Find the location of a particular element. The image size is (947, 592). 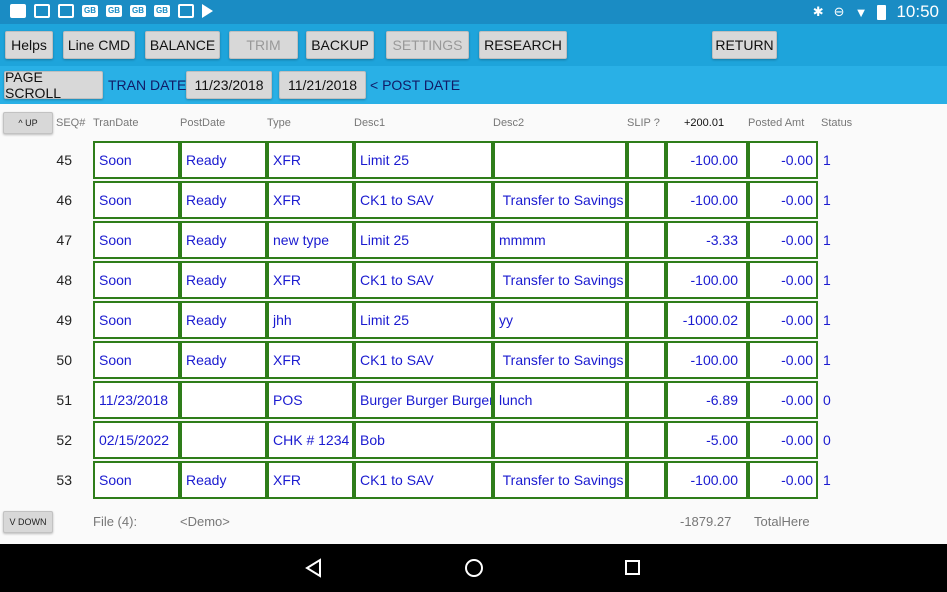

amount-cell: -6.89 is located at coordinates (707, 400).